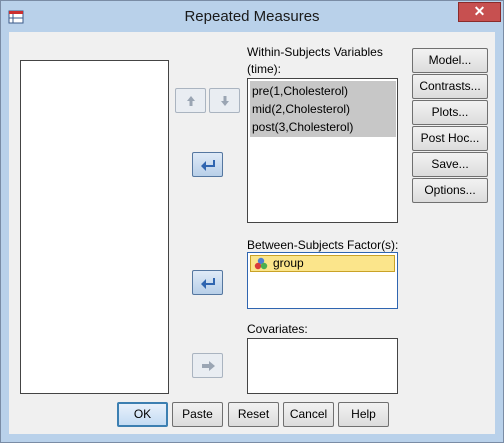 The height and width of the screenshot is (443, 504). I want to click on move-to-within-button, so click(207, 164).